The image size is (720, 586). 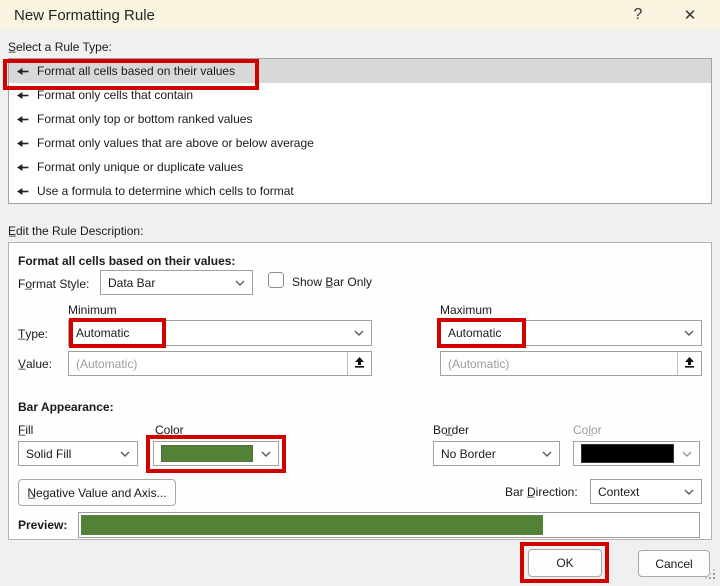 I want to click on minimum-value-field: (Automatic), so click(x=220, y=363).